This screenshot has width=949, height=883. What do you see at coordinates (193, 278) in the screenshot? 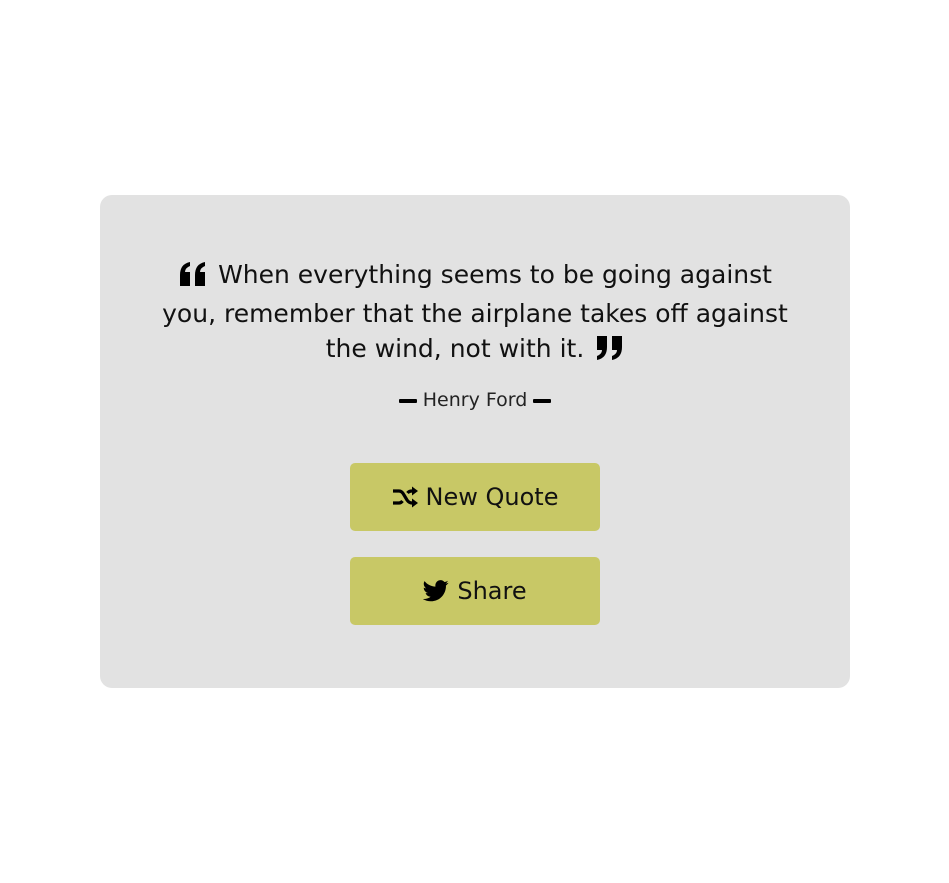
I see `quote-left-icon` at bounding box center [193, 278].